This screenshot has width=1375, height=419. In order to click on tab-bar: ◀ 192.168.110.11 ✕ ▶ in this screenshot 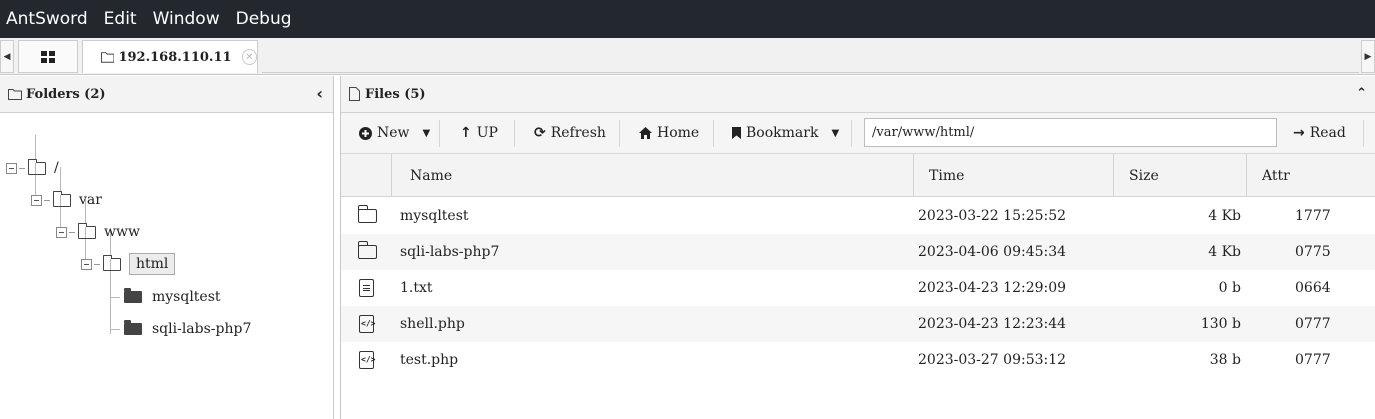, I will do `click(687, 56)`.